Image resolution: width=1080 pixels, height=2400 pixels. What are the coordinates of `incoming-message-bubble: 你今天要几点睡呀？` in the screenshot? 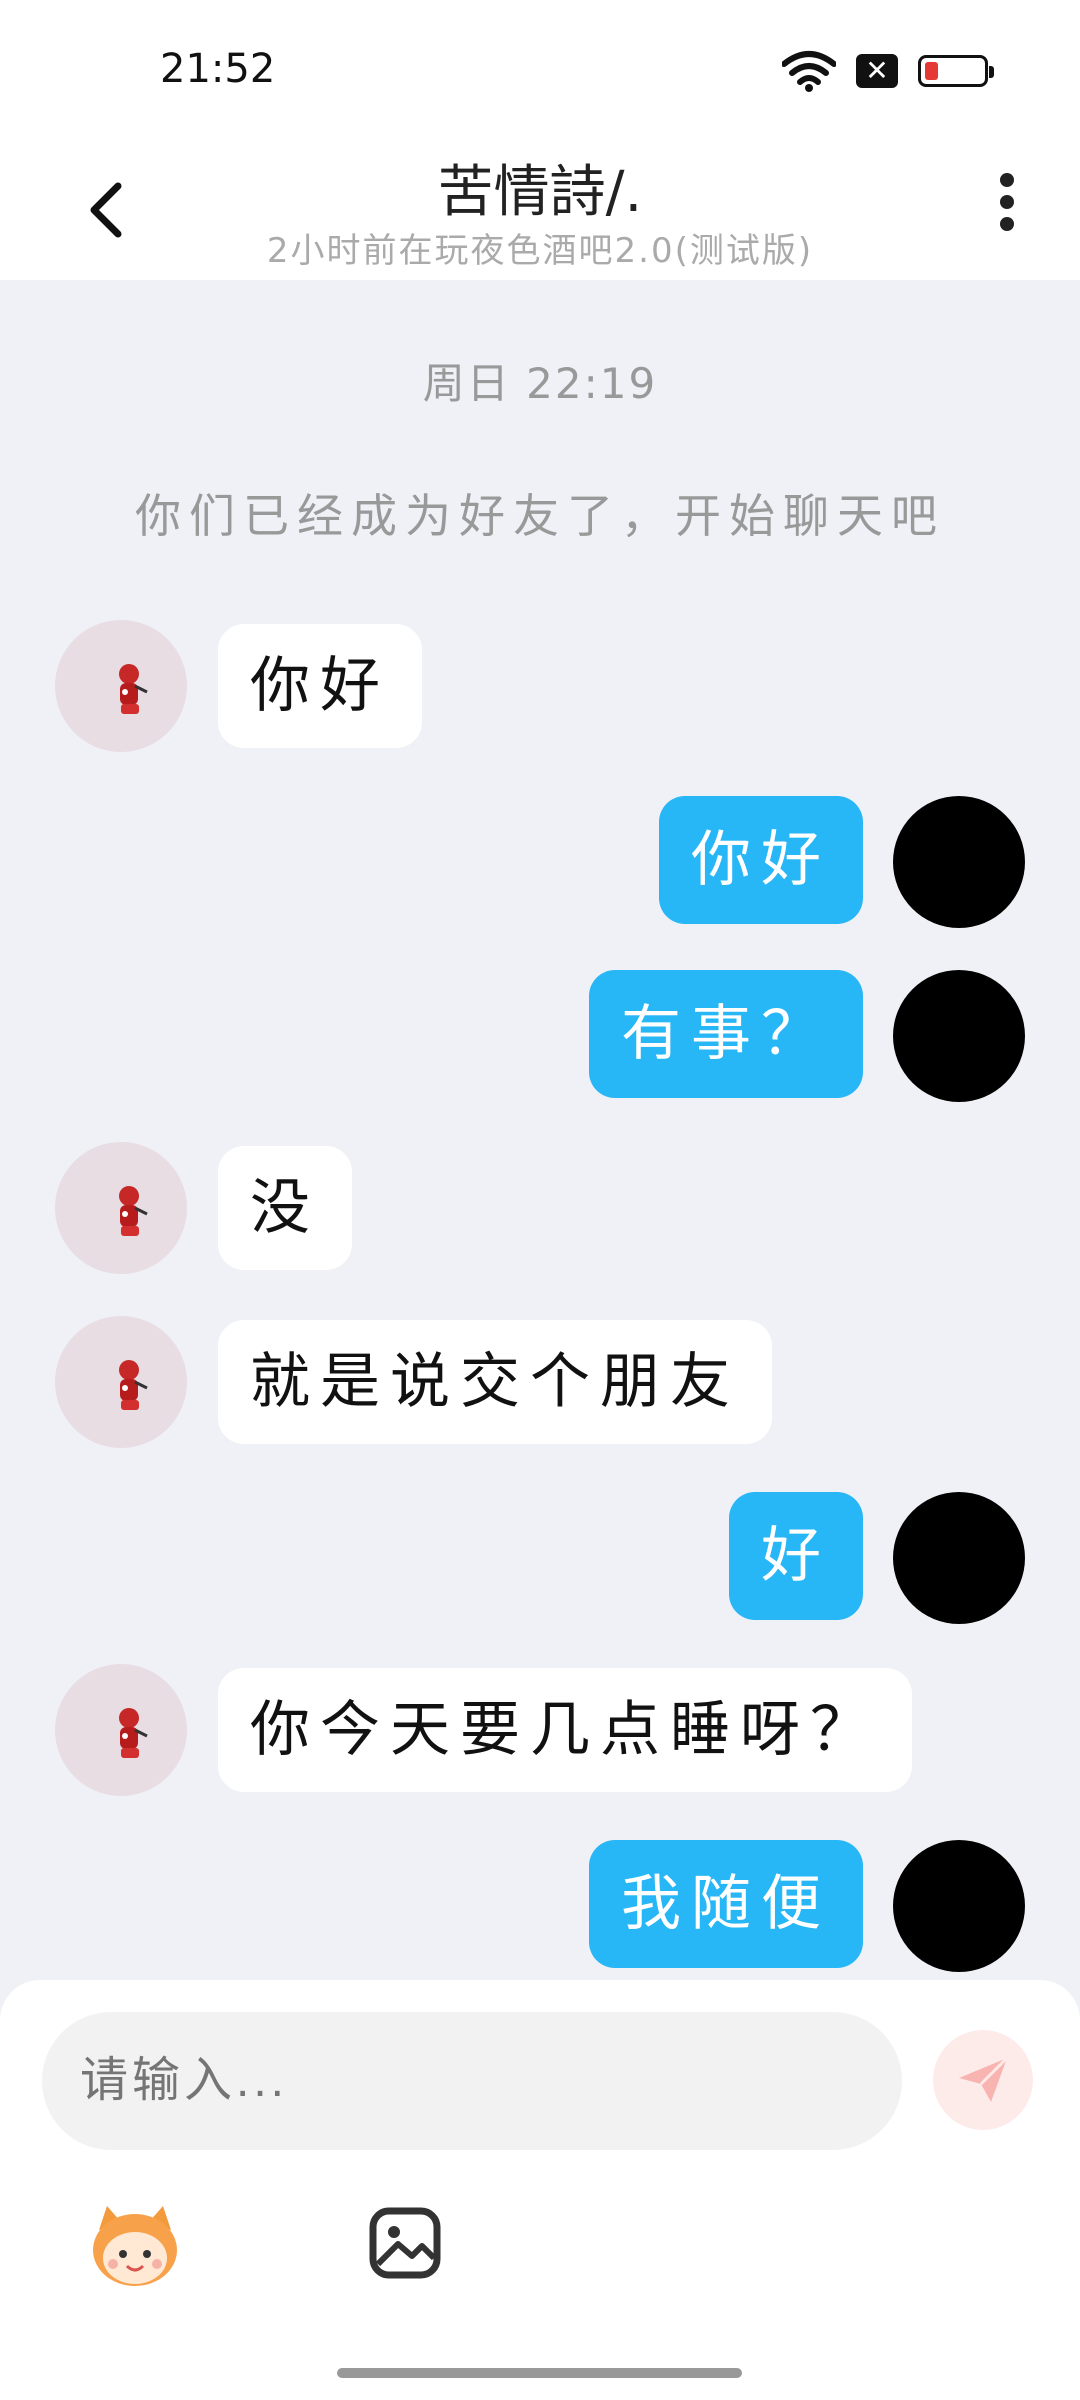 It's located at (565, 1730).